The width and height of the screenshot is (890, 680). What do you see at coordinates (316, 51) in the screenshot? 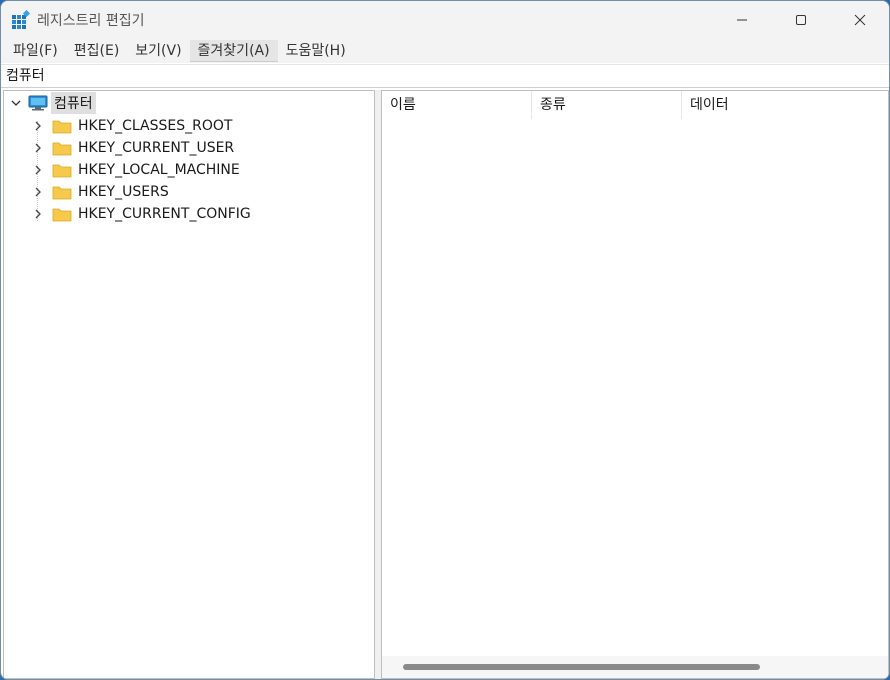
I see `menu-help: 도움말(H)` at bounding box center [316, 51].